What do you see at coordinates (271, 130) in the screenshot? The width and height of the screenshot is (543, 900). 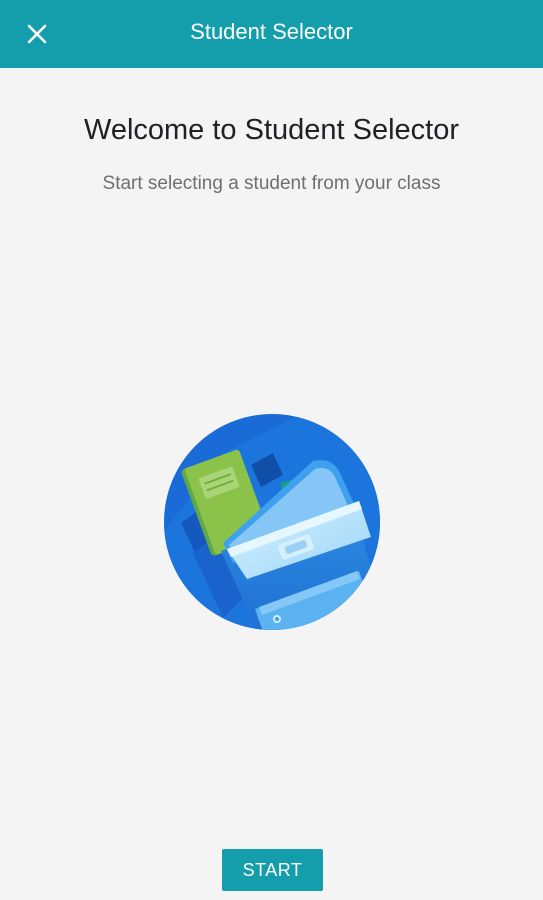 I see `welcome-headline: Welcome to Student Selector` at bounding box center [271, 130].